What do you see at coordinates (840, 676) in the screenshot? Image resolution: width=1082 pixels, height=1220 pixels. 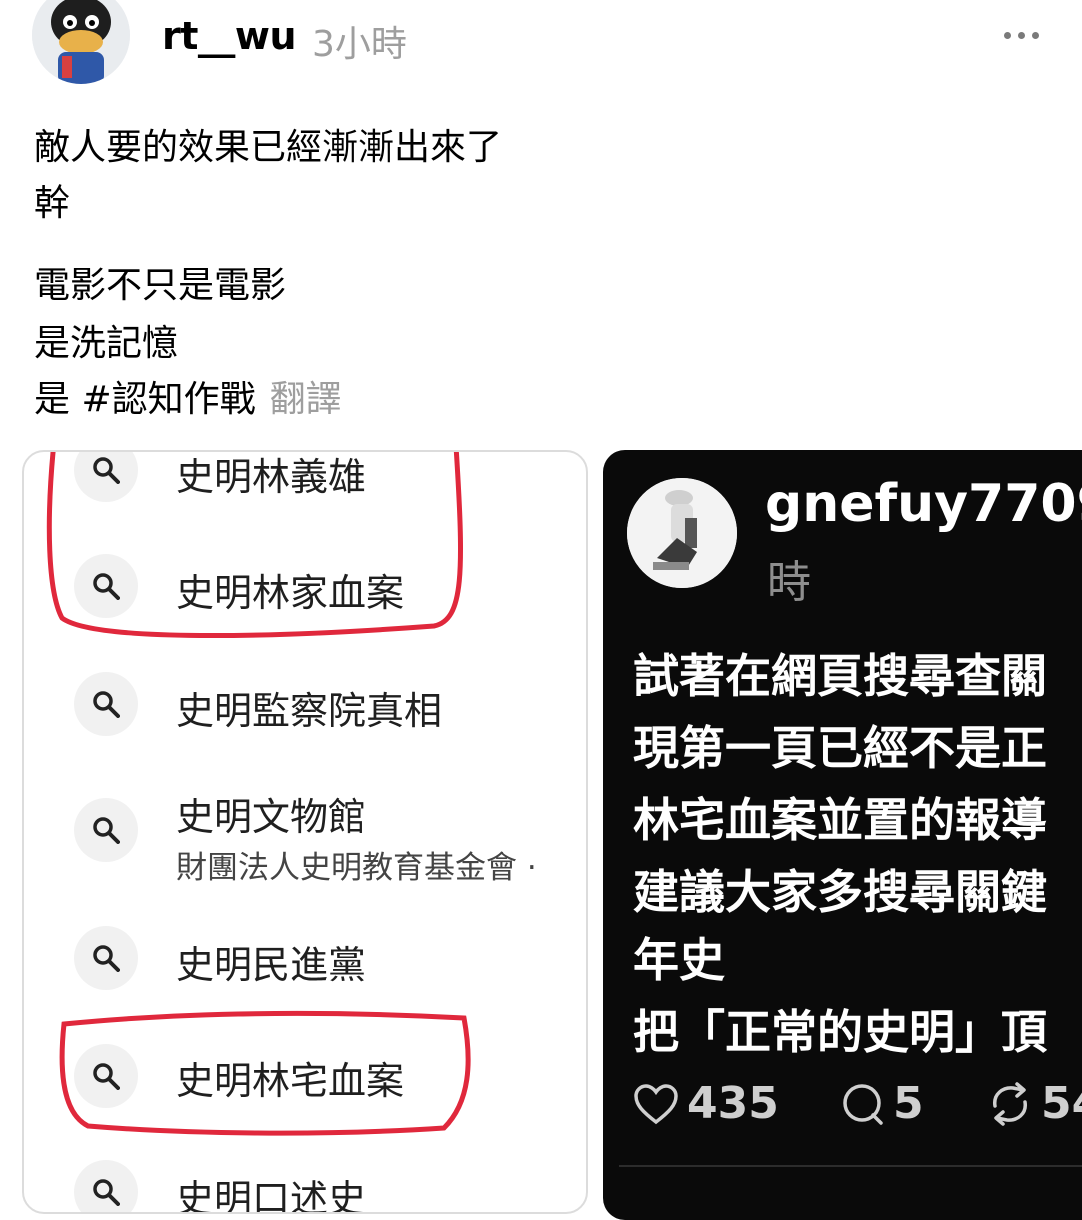 I see `embedded-text-line: 試著在網頁搜尋查關` at bounding box center [840, 676].